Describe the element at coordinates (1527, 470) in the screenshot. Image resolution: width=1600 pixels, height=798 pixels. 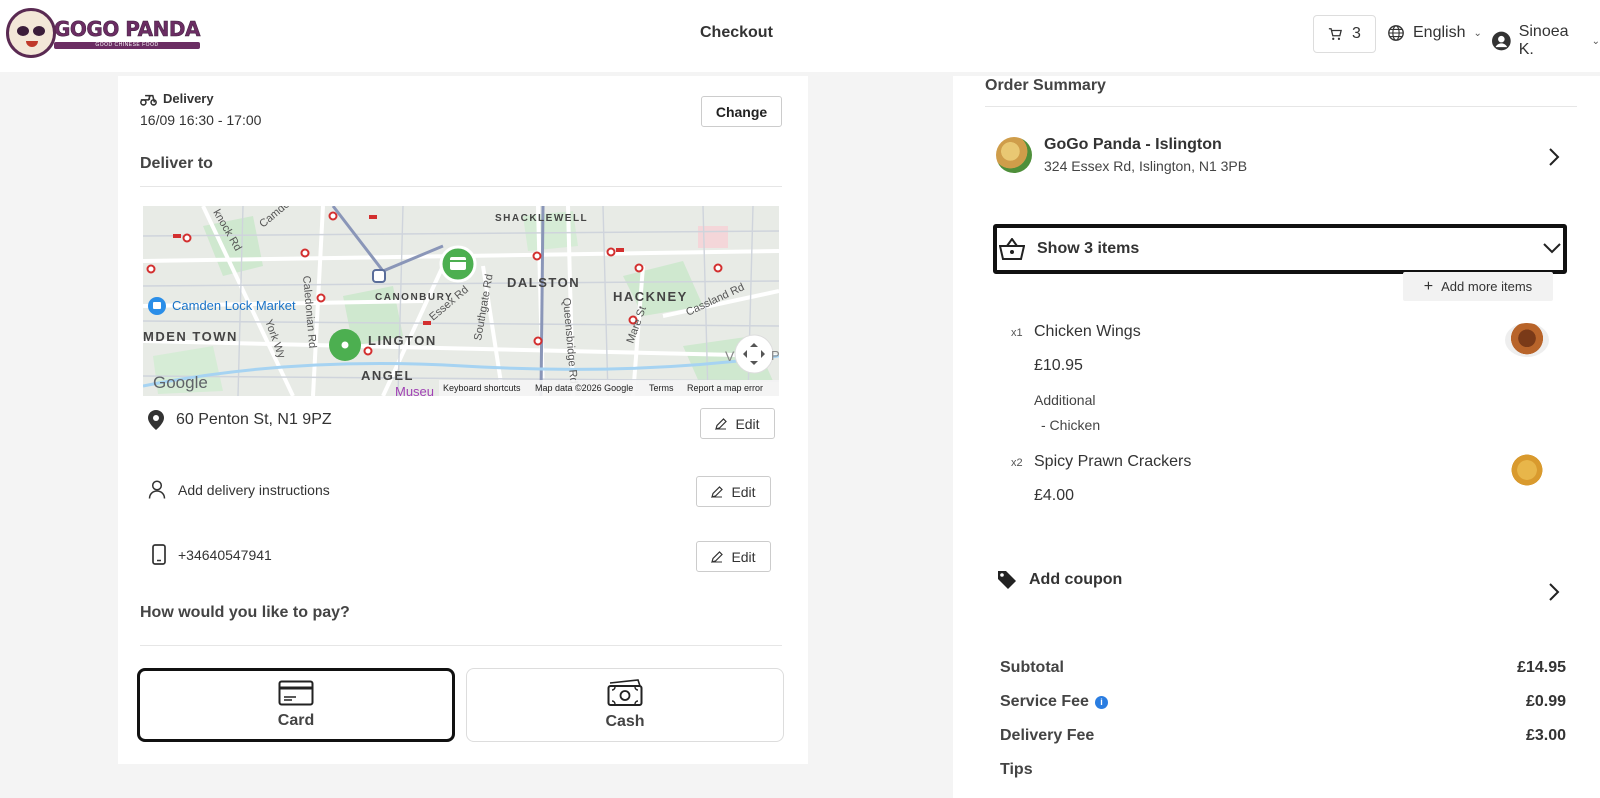
I see `prawn-crackers-thumbnail` at that location.